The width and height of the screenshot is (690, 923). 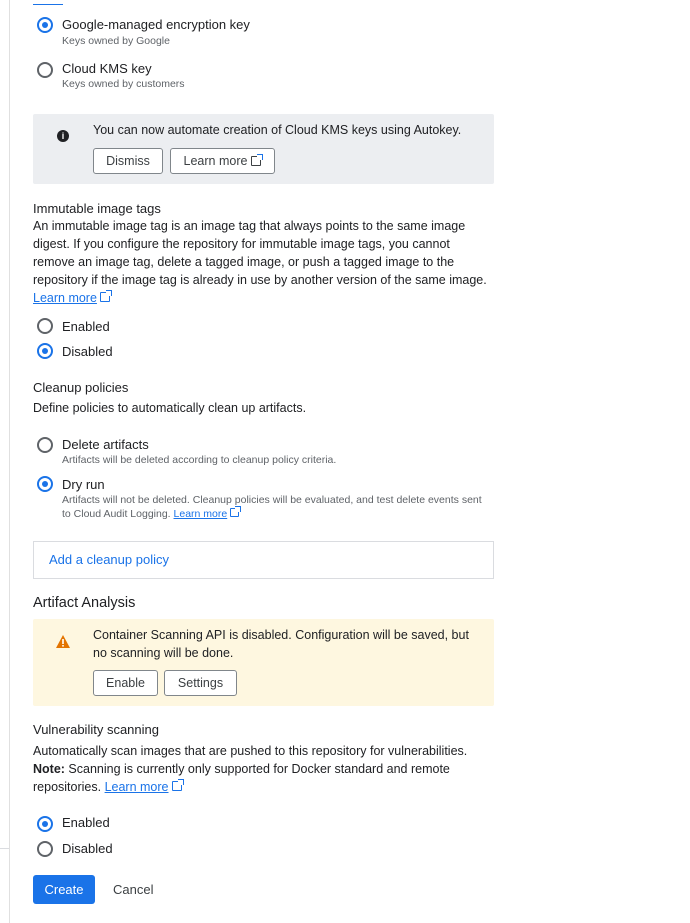 I want to click on google-managed-key-label: Google-managed encryption key, so click(x=156, y=24).